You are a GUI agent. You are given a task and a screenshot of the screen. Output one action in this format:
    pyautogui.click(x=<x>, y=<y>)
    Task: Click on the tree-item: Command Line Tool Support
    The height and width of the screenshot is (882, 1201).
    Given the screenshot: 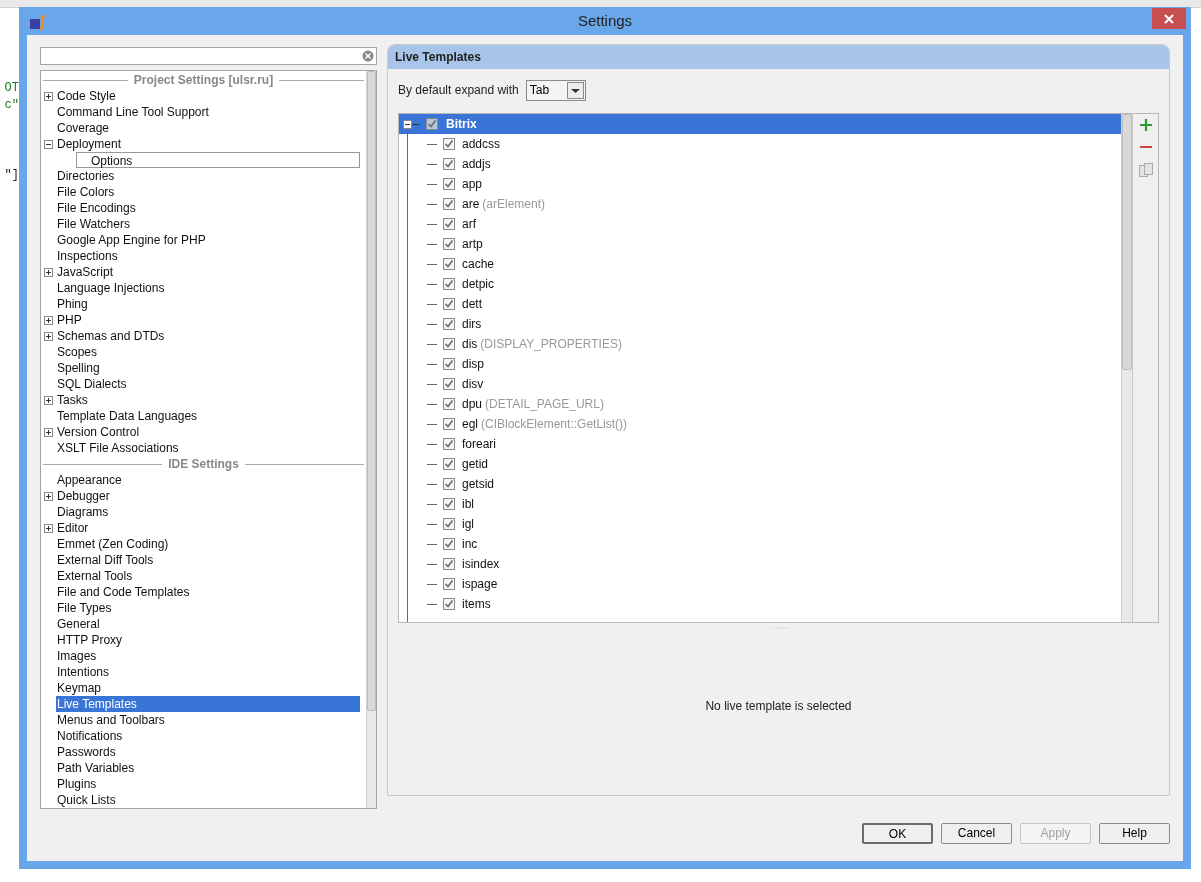 What is the action you would take?
    pyautogui.click(x=133, y=112)
    